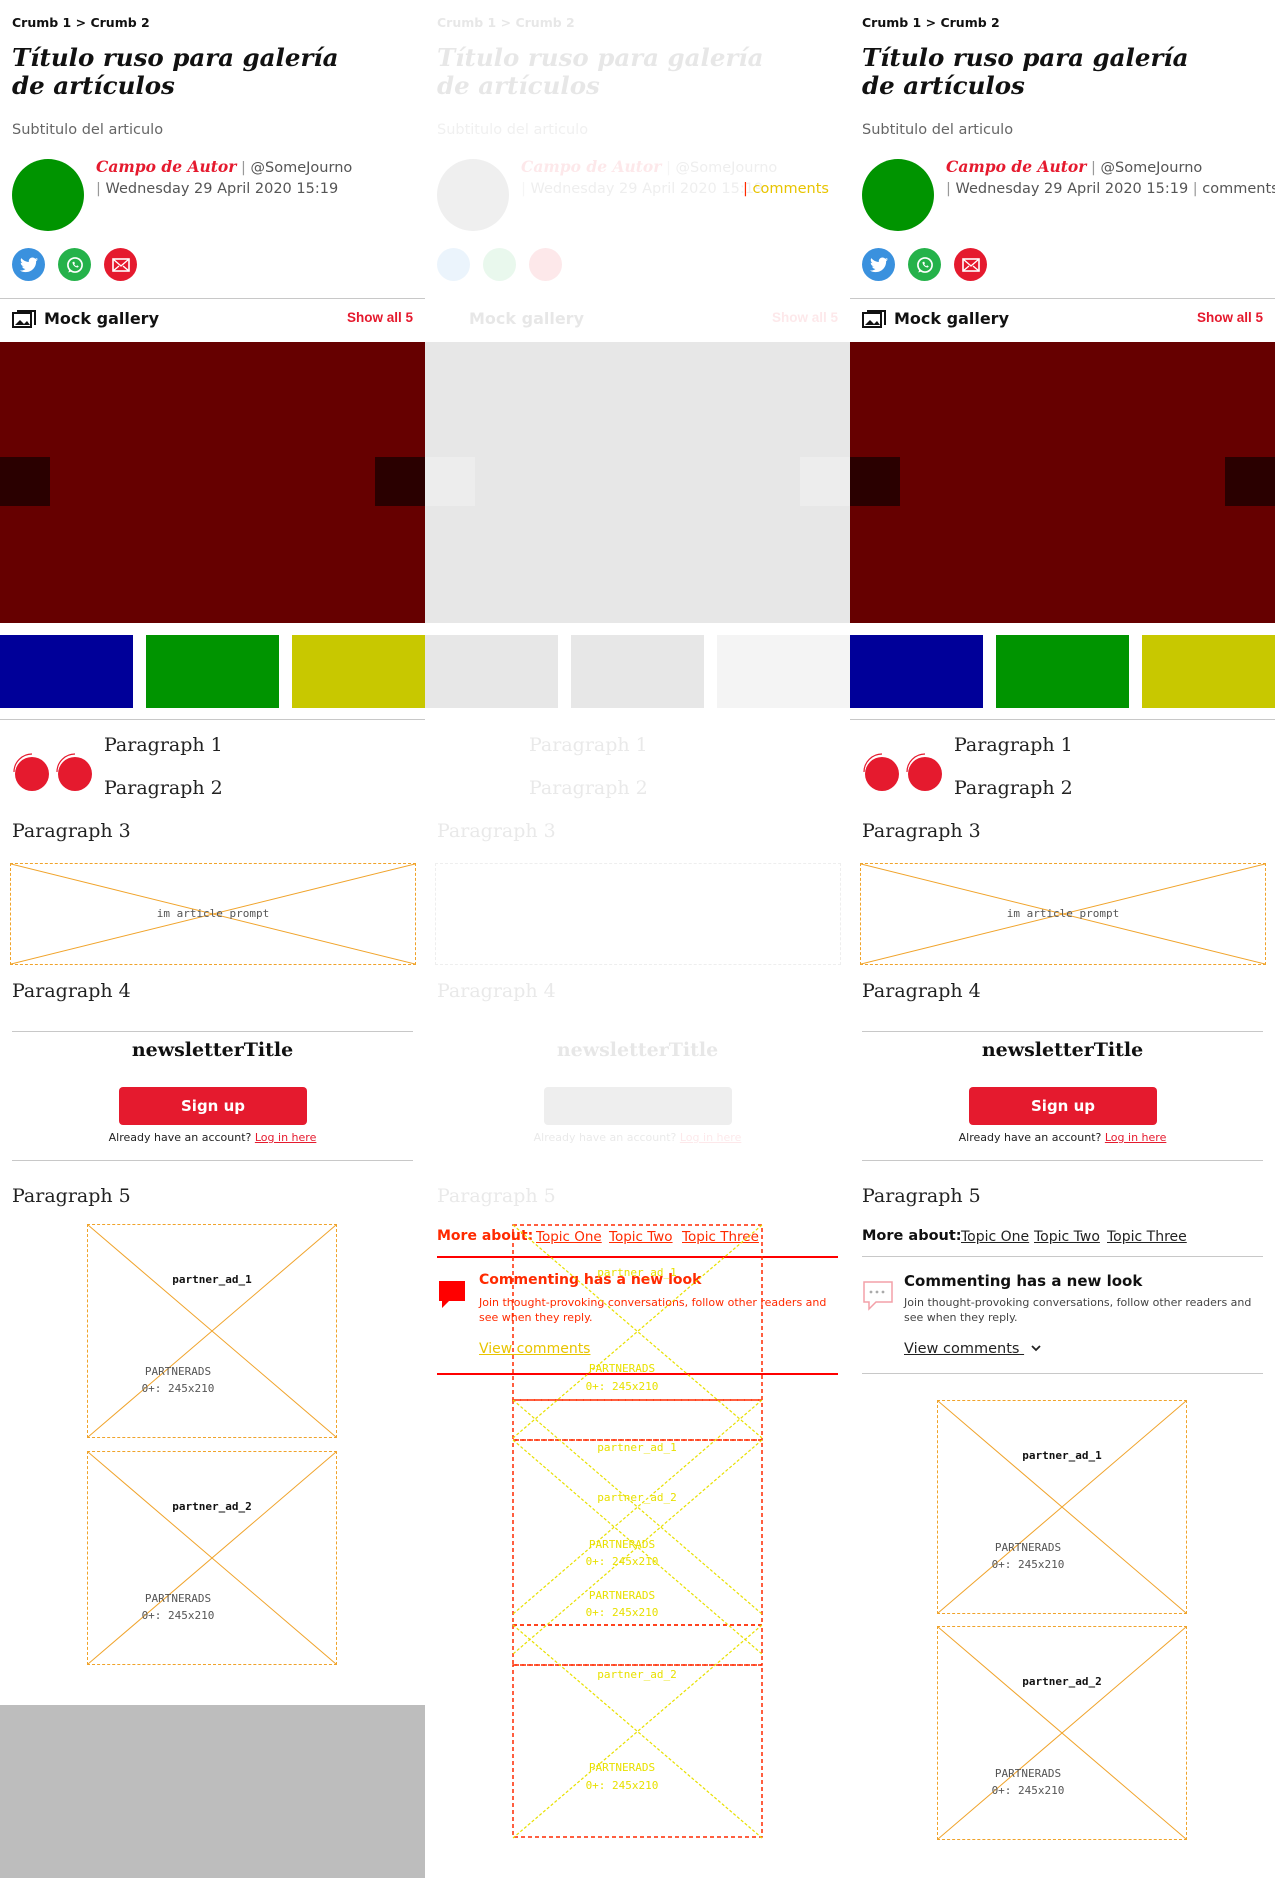 Image resolution: width=1275 pixels, height=1878 pixels. What do you see at coordinates (1062, 1050) in the screenshot?
I see `newsletter-title: newsletterTitle` at bounding box center [1062, 1050].